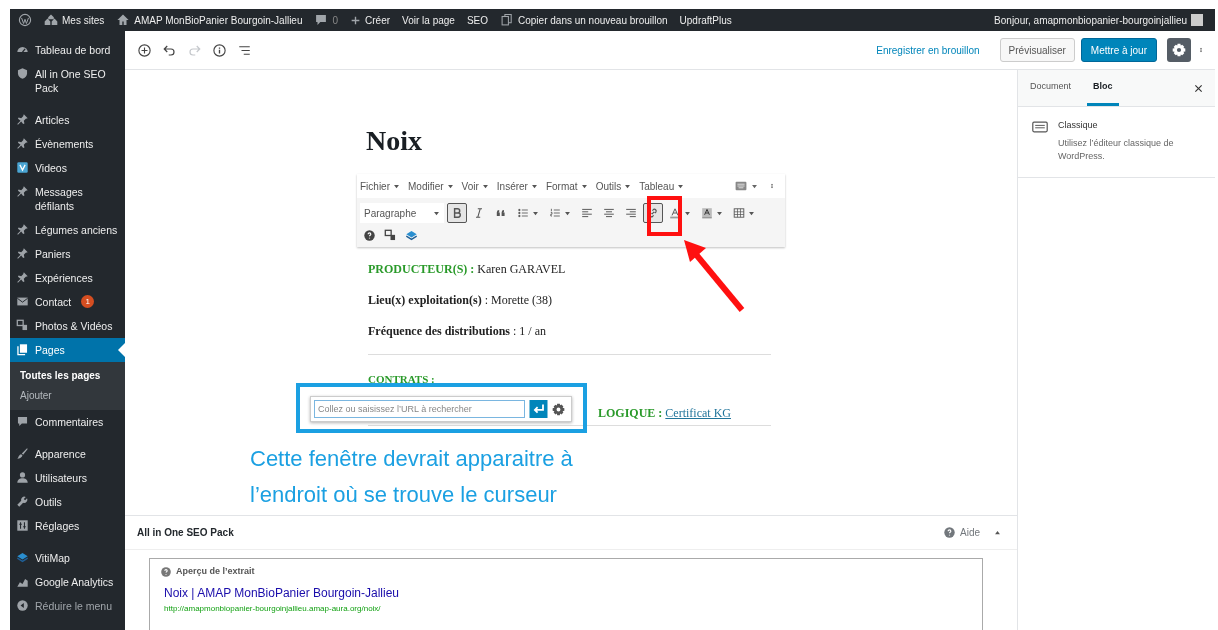  I want to click on submenu-item: Ajouter, so click(67, 396).